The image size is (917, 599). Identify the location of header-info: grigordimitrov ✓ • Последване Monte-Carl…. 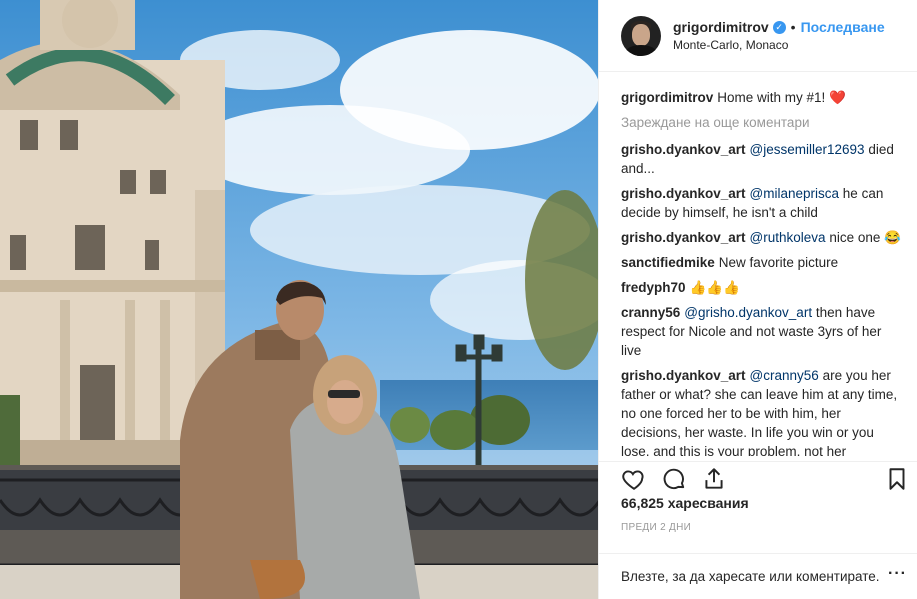
(779, 35).